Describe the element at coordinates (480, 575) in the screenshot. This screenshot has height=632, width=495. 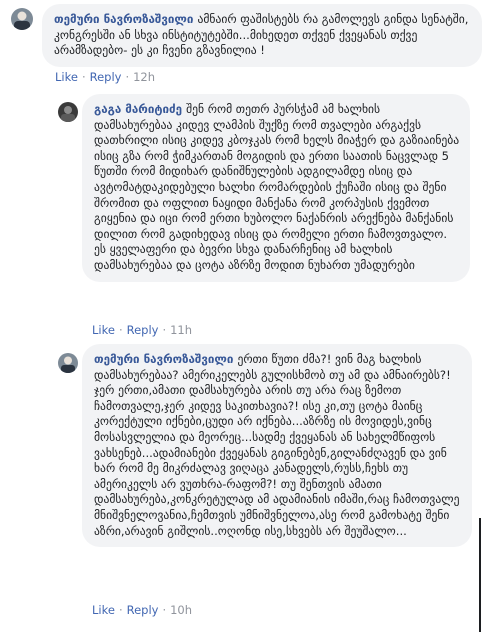
I see `scrollbar` at that location.